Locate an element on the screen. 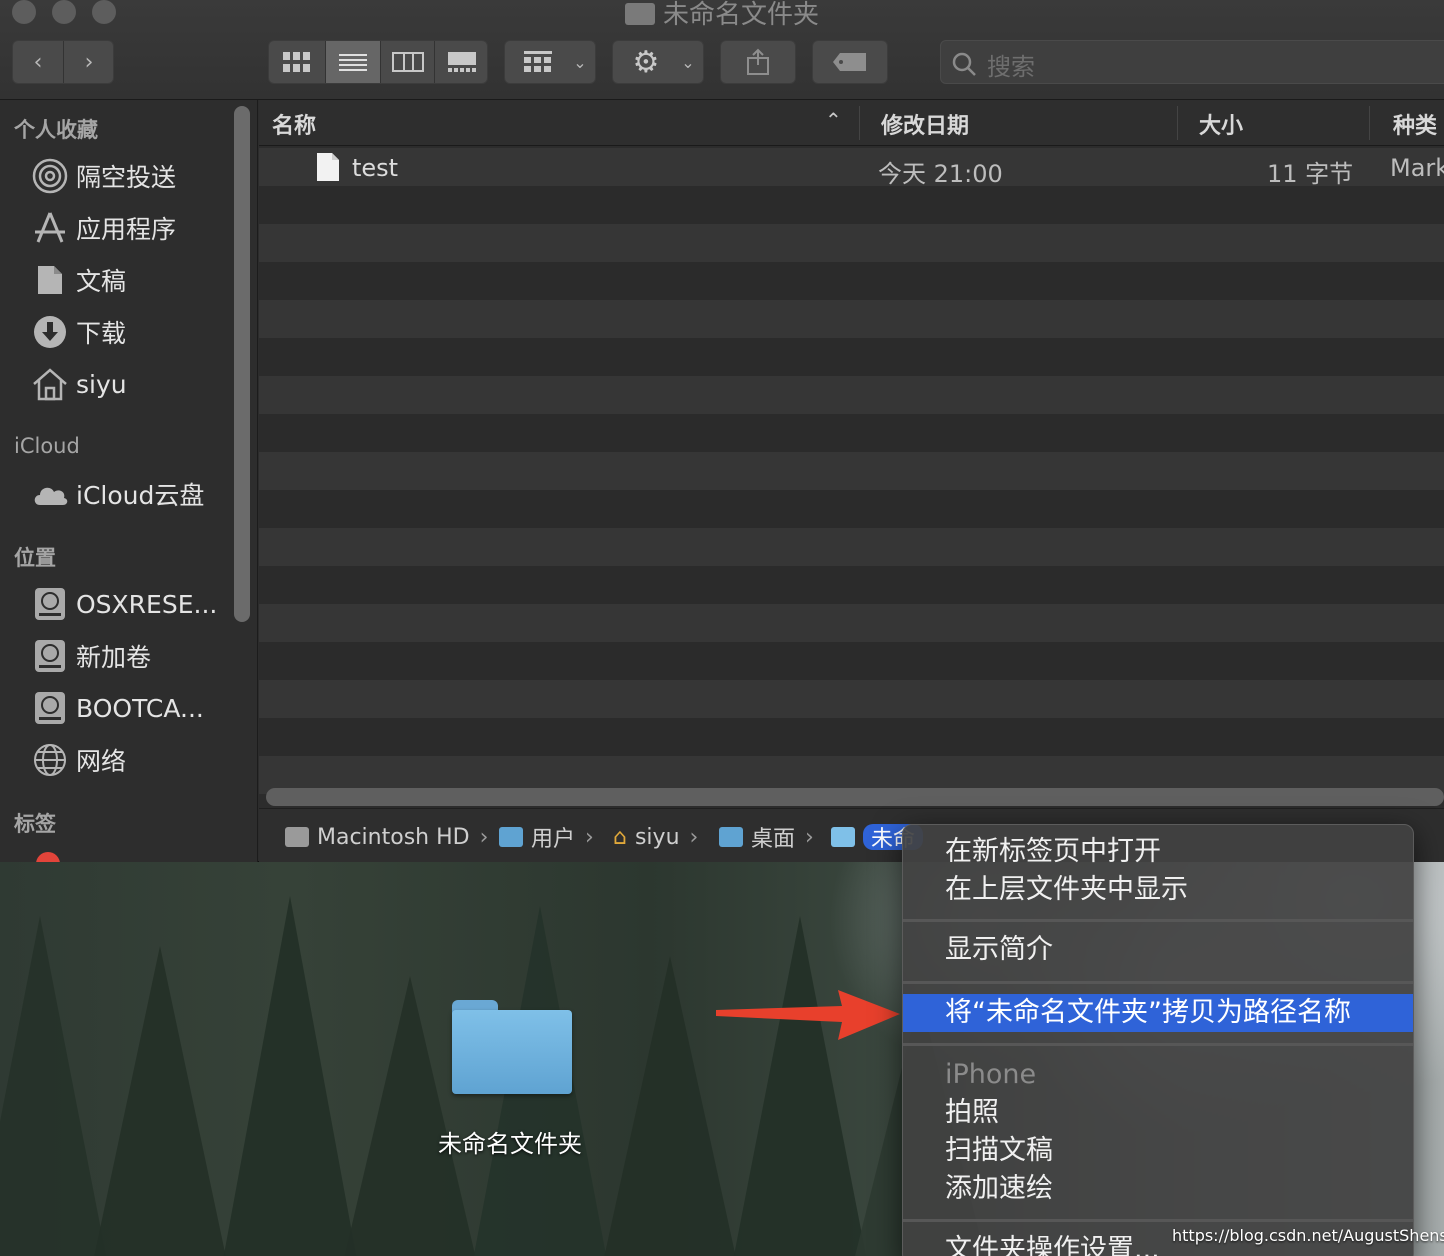 The height and width of the screenshot is (1256, 1444). group-by-button: ⌄ is located at coordinates (550, 62).